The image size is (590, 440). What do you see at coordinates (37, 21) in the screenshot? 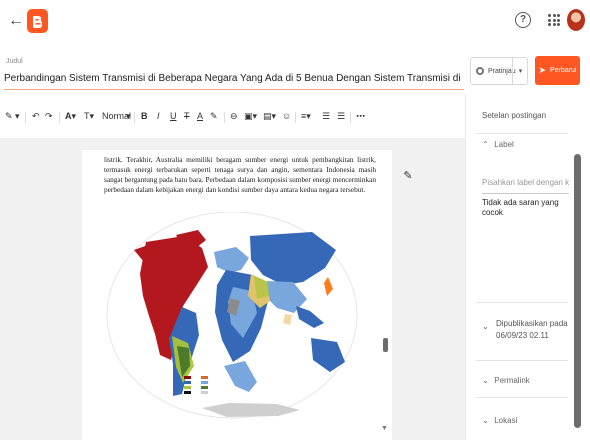
I see `blogger-logo-icon` at bounding box center [37, 21].